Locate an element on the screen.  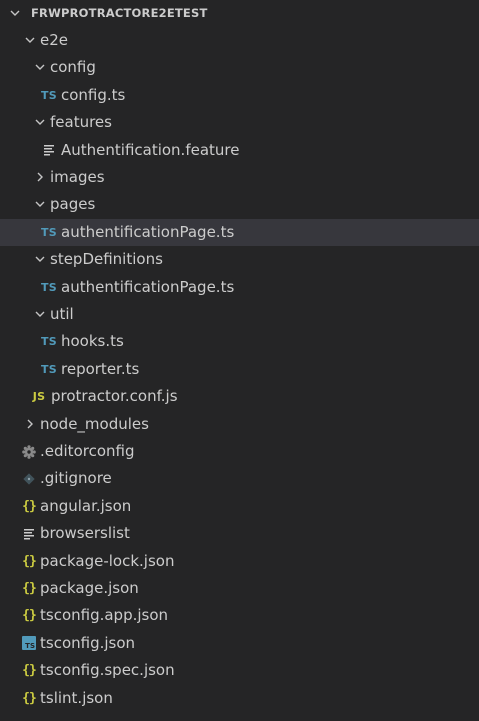
explorer-root-header: FRWPROTRACTORE2ETEST is located at coordinates (239, 13).